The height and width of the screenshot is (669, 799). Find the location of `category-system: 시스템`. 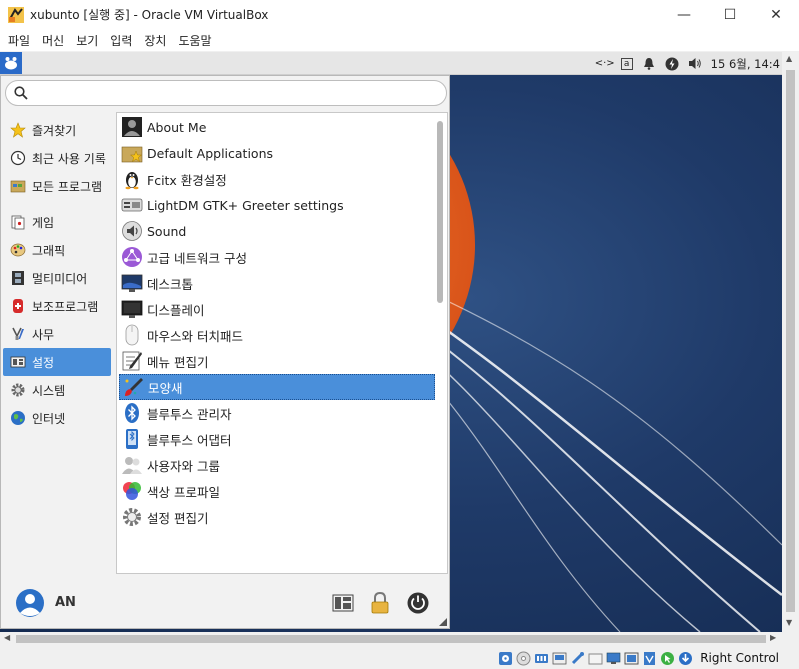

category-system: 시스템 is located at coordinates (57, 390).